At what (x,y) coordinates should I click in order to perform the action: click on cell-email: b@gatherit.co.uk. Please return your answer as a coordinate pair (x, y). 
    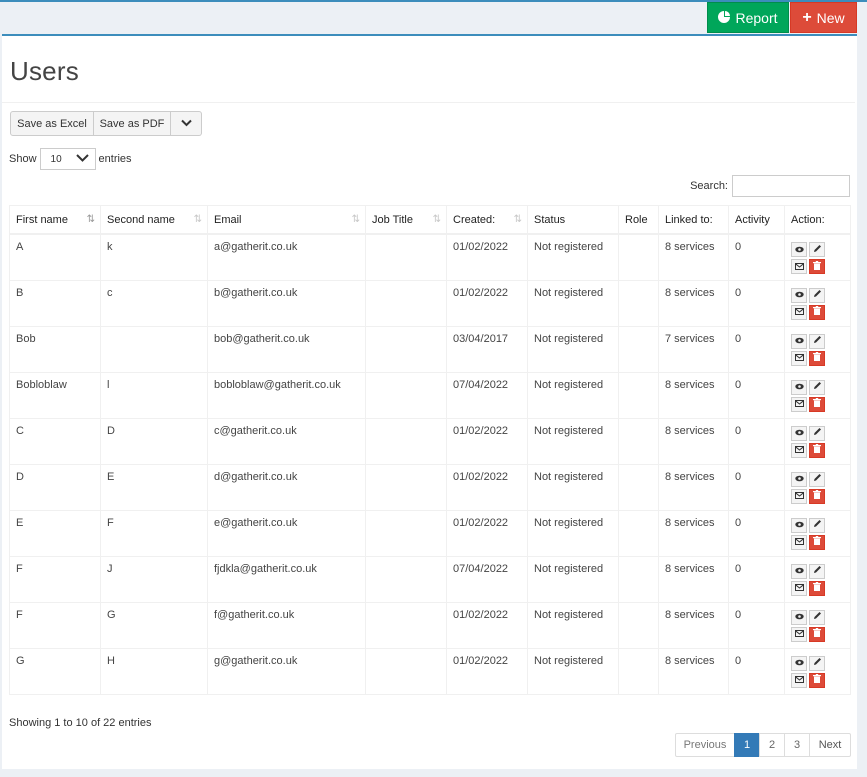
    Looking at the image, I should click on (286, 303).